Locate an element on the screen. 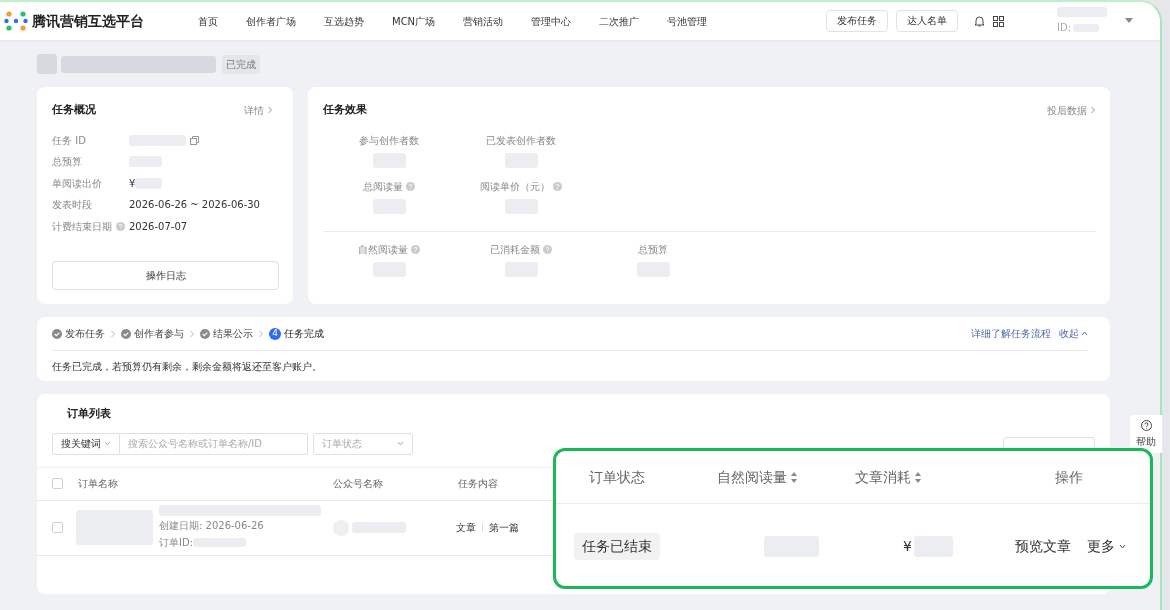 The height and width of the screenshot is (610, 1170). help-button: 帮助 is located at coordinates (1146, 434).